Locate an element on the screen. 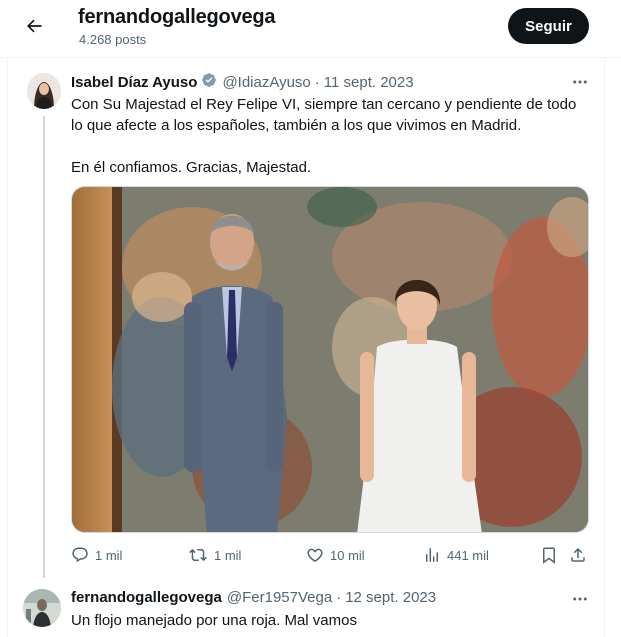 The image size is (621, 637). reply-author-handle: @Fer1957Vega is located at coordinates (279, 597).